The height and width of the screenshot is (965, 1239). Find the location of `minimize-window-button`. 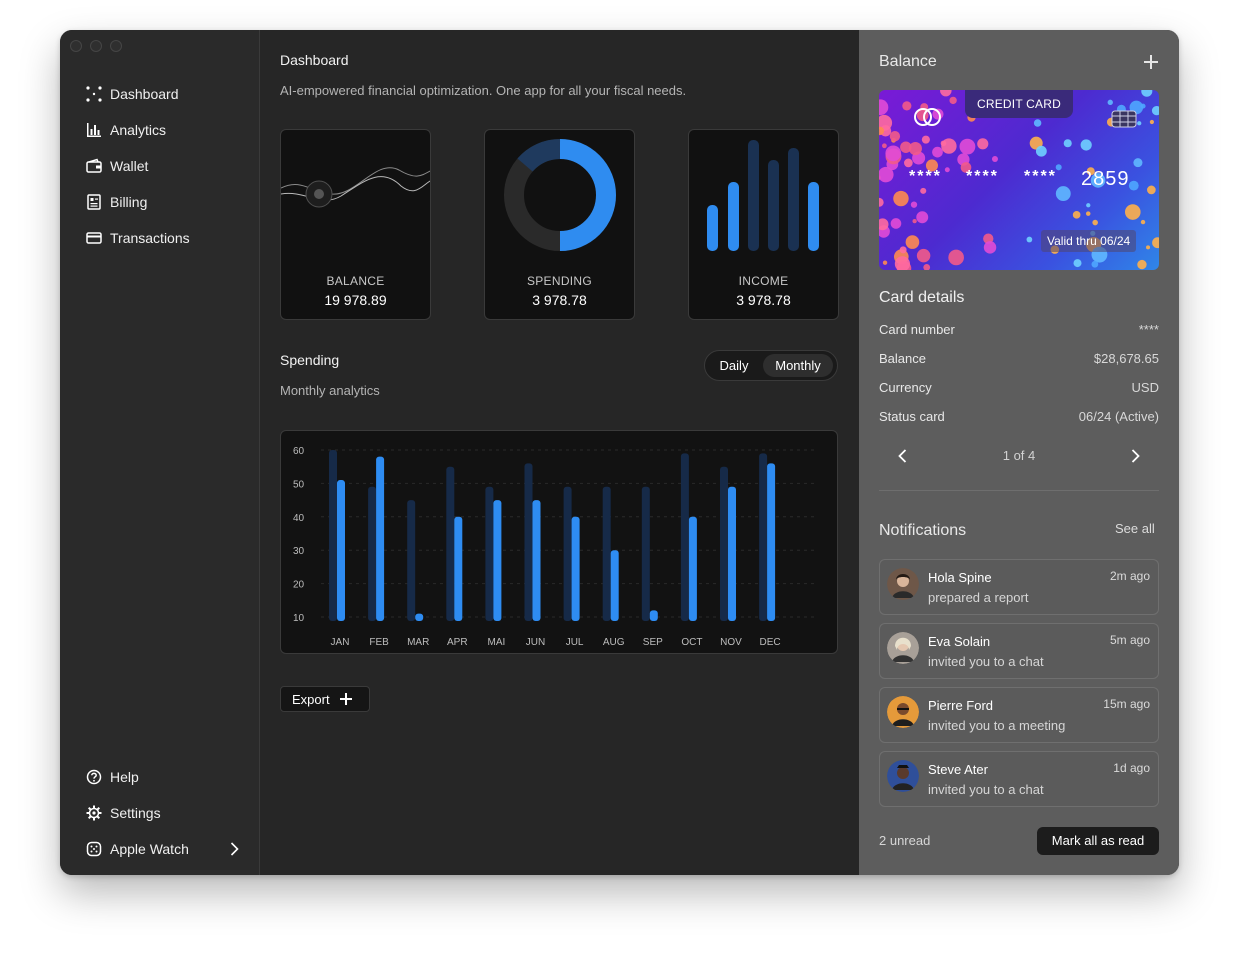

minimize-window-button is located at coordinates (96, 46).